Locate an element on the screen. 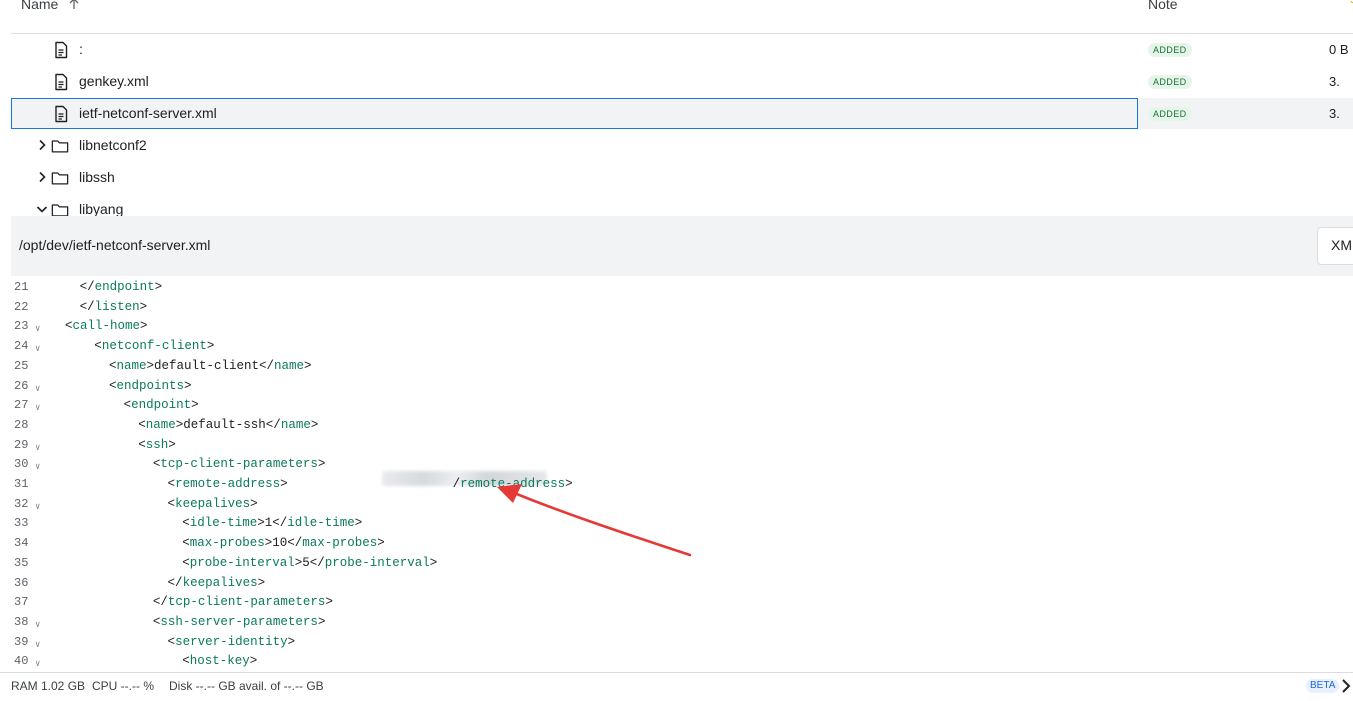 The image size is (1353, 701). xml-text: >default-ssh</ is located at coordinates (228, 424).